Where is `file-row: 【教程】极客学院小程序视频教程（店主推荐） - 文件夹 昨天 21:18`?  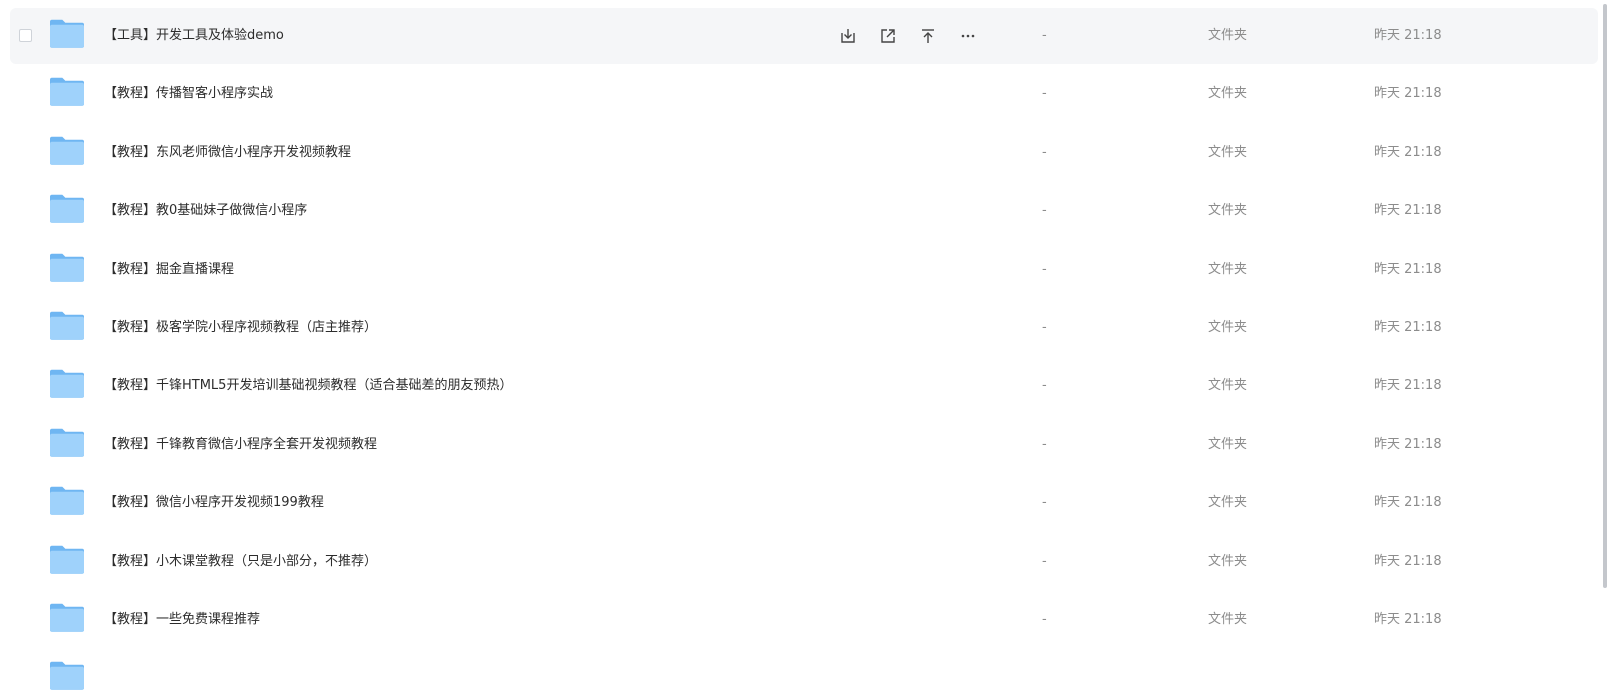
file-row: 【教程】极客学院小程序视频教程（店主推荐） - 文件夹 昨天 21:18 is located at coordinates (804, 328).